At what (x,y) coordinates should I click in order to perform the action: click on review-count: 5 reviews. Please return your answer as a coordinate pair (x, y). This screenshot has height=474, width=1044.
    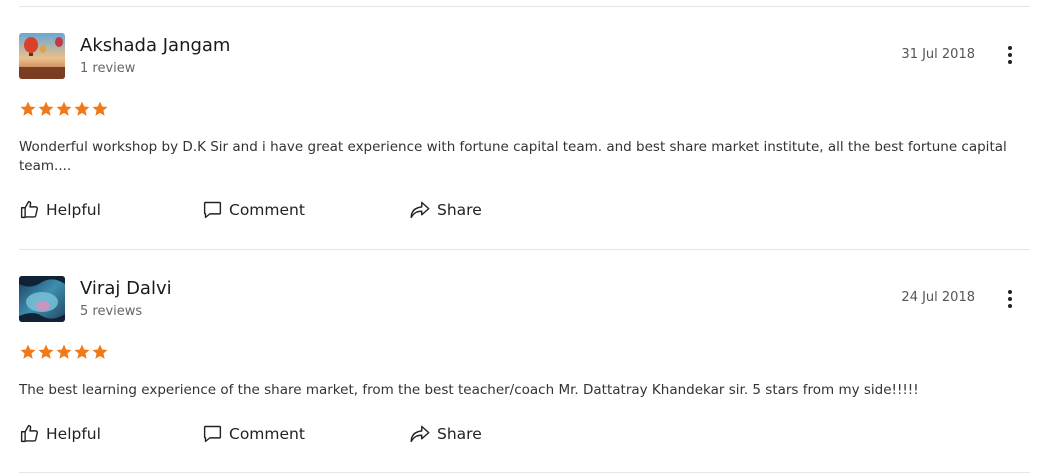
    Looking at the image, I should click on (111, 311).